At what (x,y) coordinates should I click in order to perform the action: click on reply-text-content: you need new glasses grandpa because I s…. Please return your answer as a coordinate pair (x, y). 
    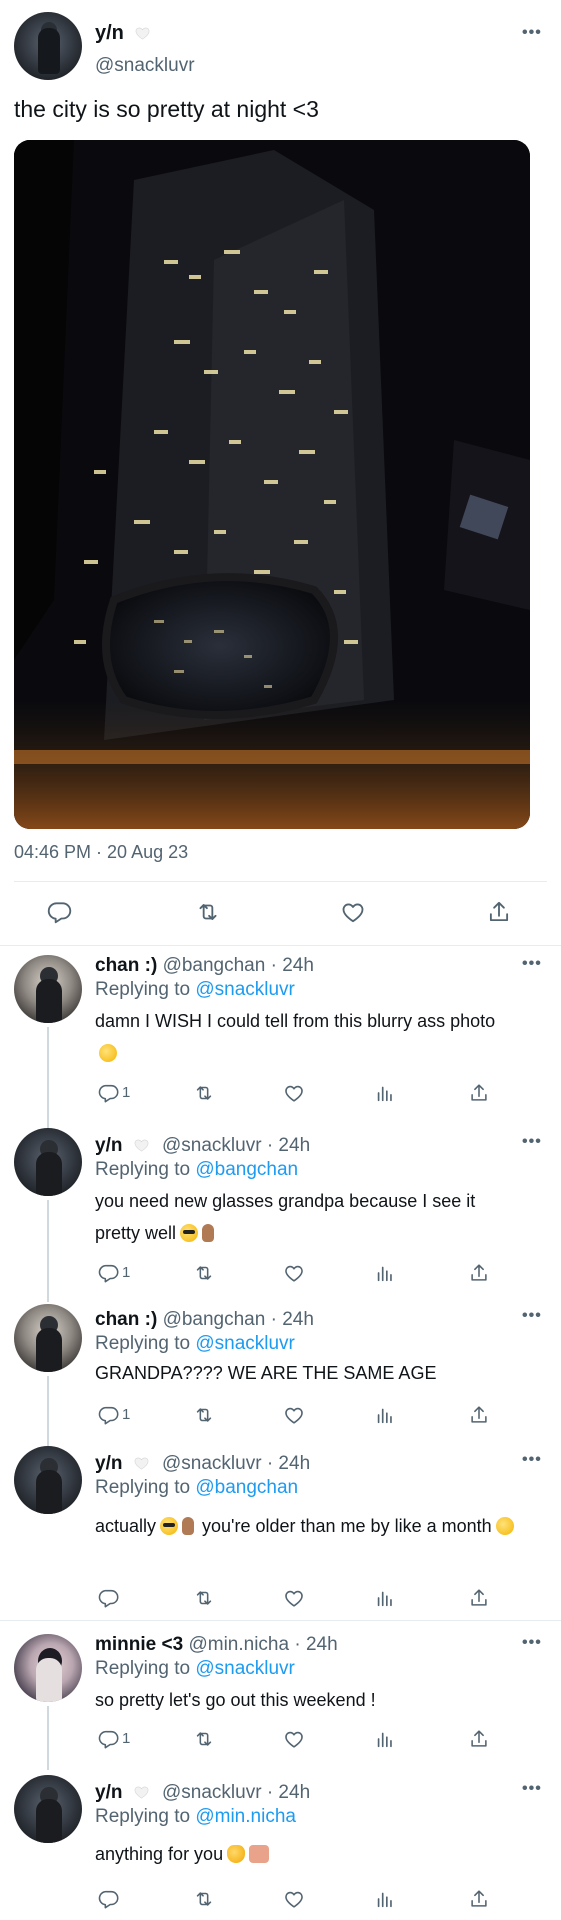
    Looking at the image, I should click on (285, 1217).